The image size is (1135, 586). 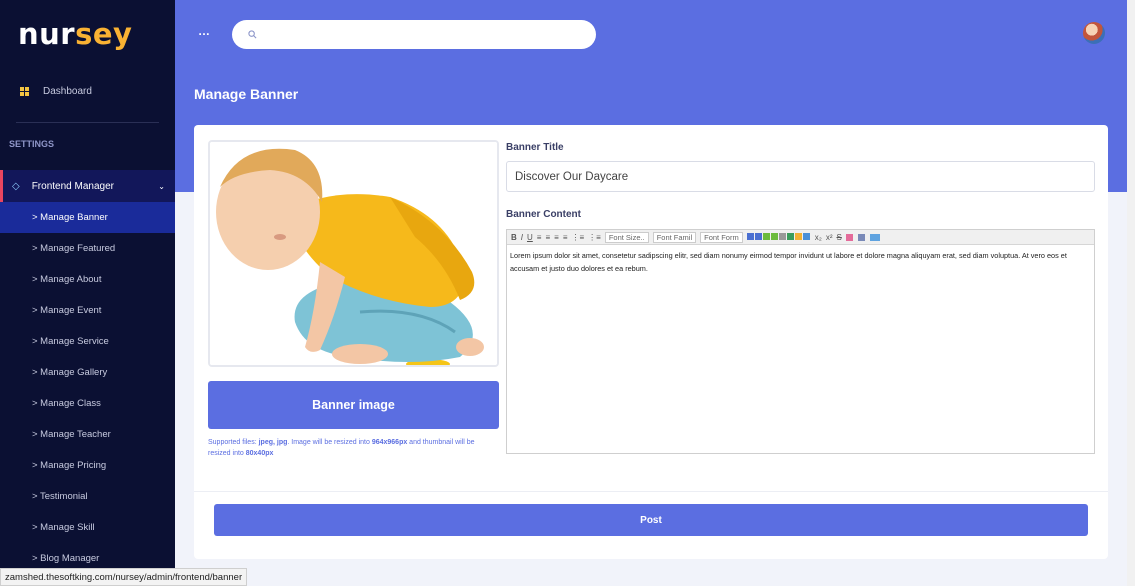 I want to click on superscript-icon: x², so click(x=829, y=237).